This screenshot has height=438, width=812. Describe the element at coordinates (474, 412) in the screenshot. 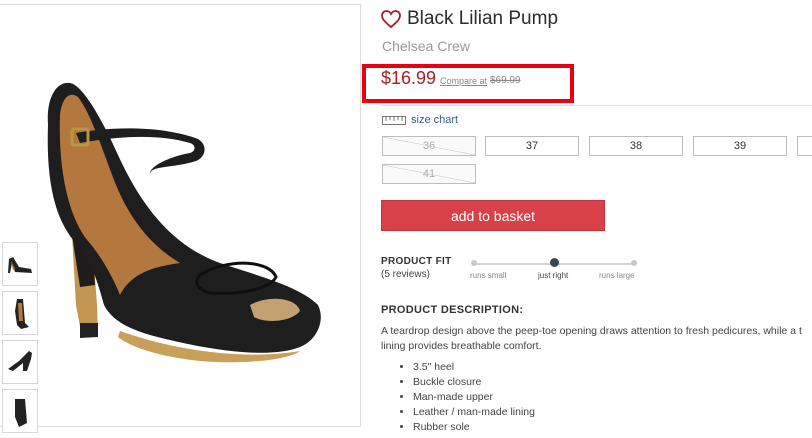

I see `feature-item: Leather / man-made lining` at that location.